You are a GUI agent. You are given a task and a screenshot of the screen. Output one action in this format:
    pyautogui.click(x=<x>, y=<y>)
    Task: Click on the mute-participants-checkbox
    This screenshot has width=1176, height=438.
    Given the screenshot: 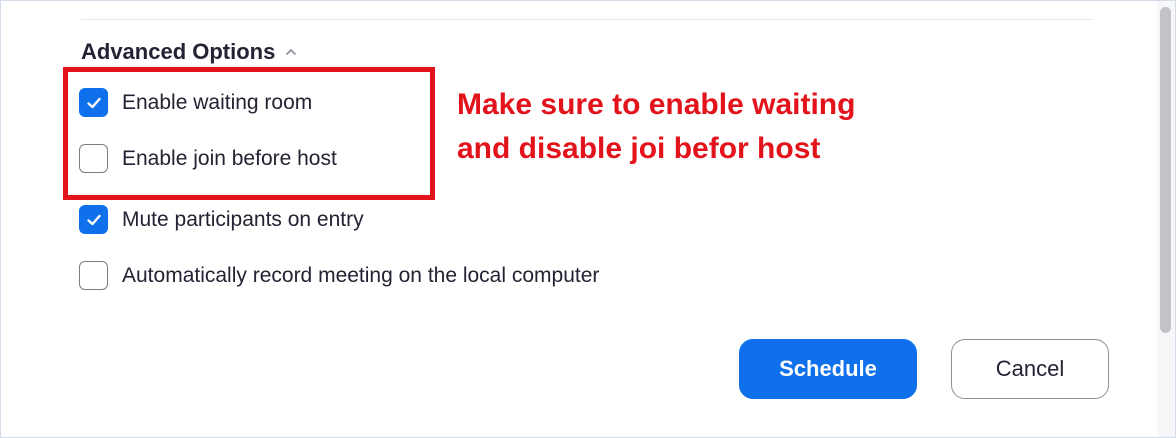 What is the action you would take?
    pyautogui.click(x=93, y=219)
    